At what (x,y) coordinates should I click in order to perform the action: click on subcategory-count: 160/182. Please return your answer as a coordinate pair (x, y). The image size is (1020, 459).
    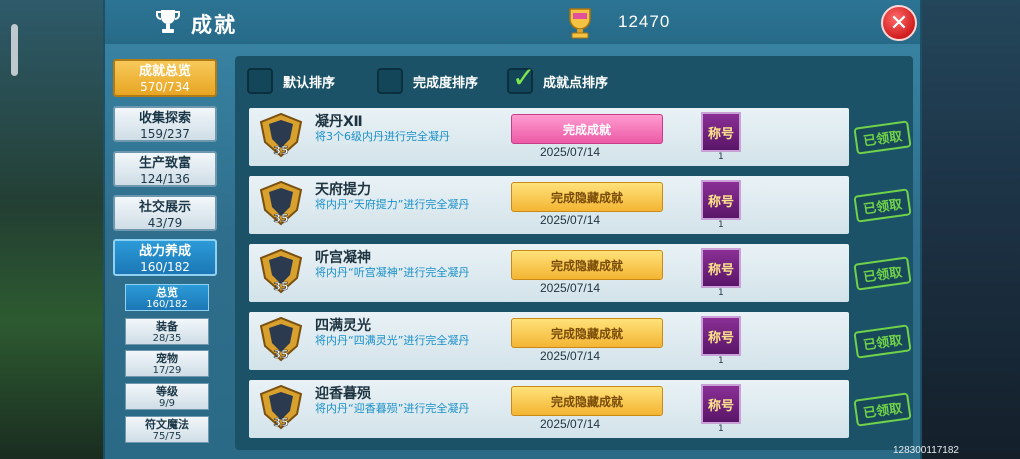
    Looking at the image, I should click on (167, 304).